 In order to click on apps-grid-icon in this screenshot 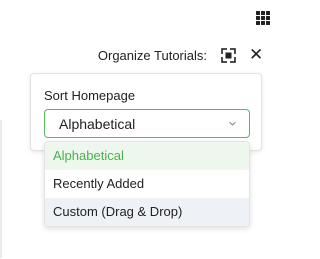, I will do `click(264, 19)`.